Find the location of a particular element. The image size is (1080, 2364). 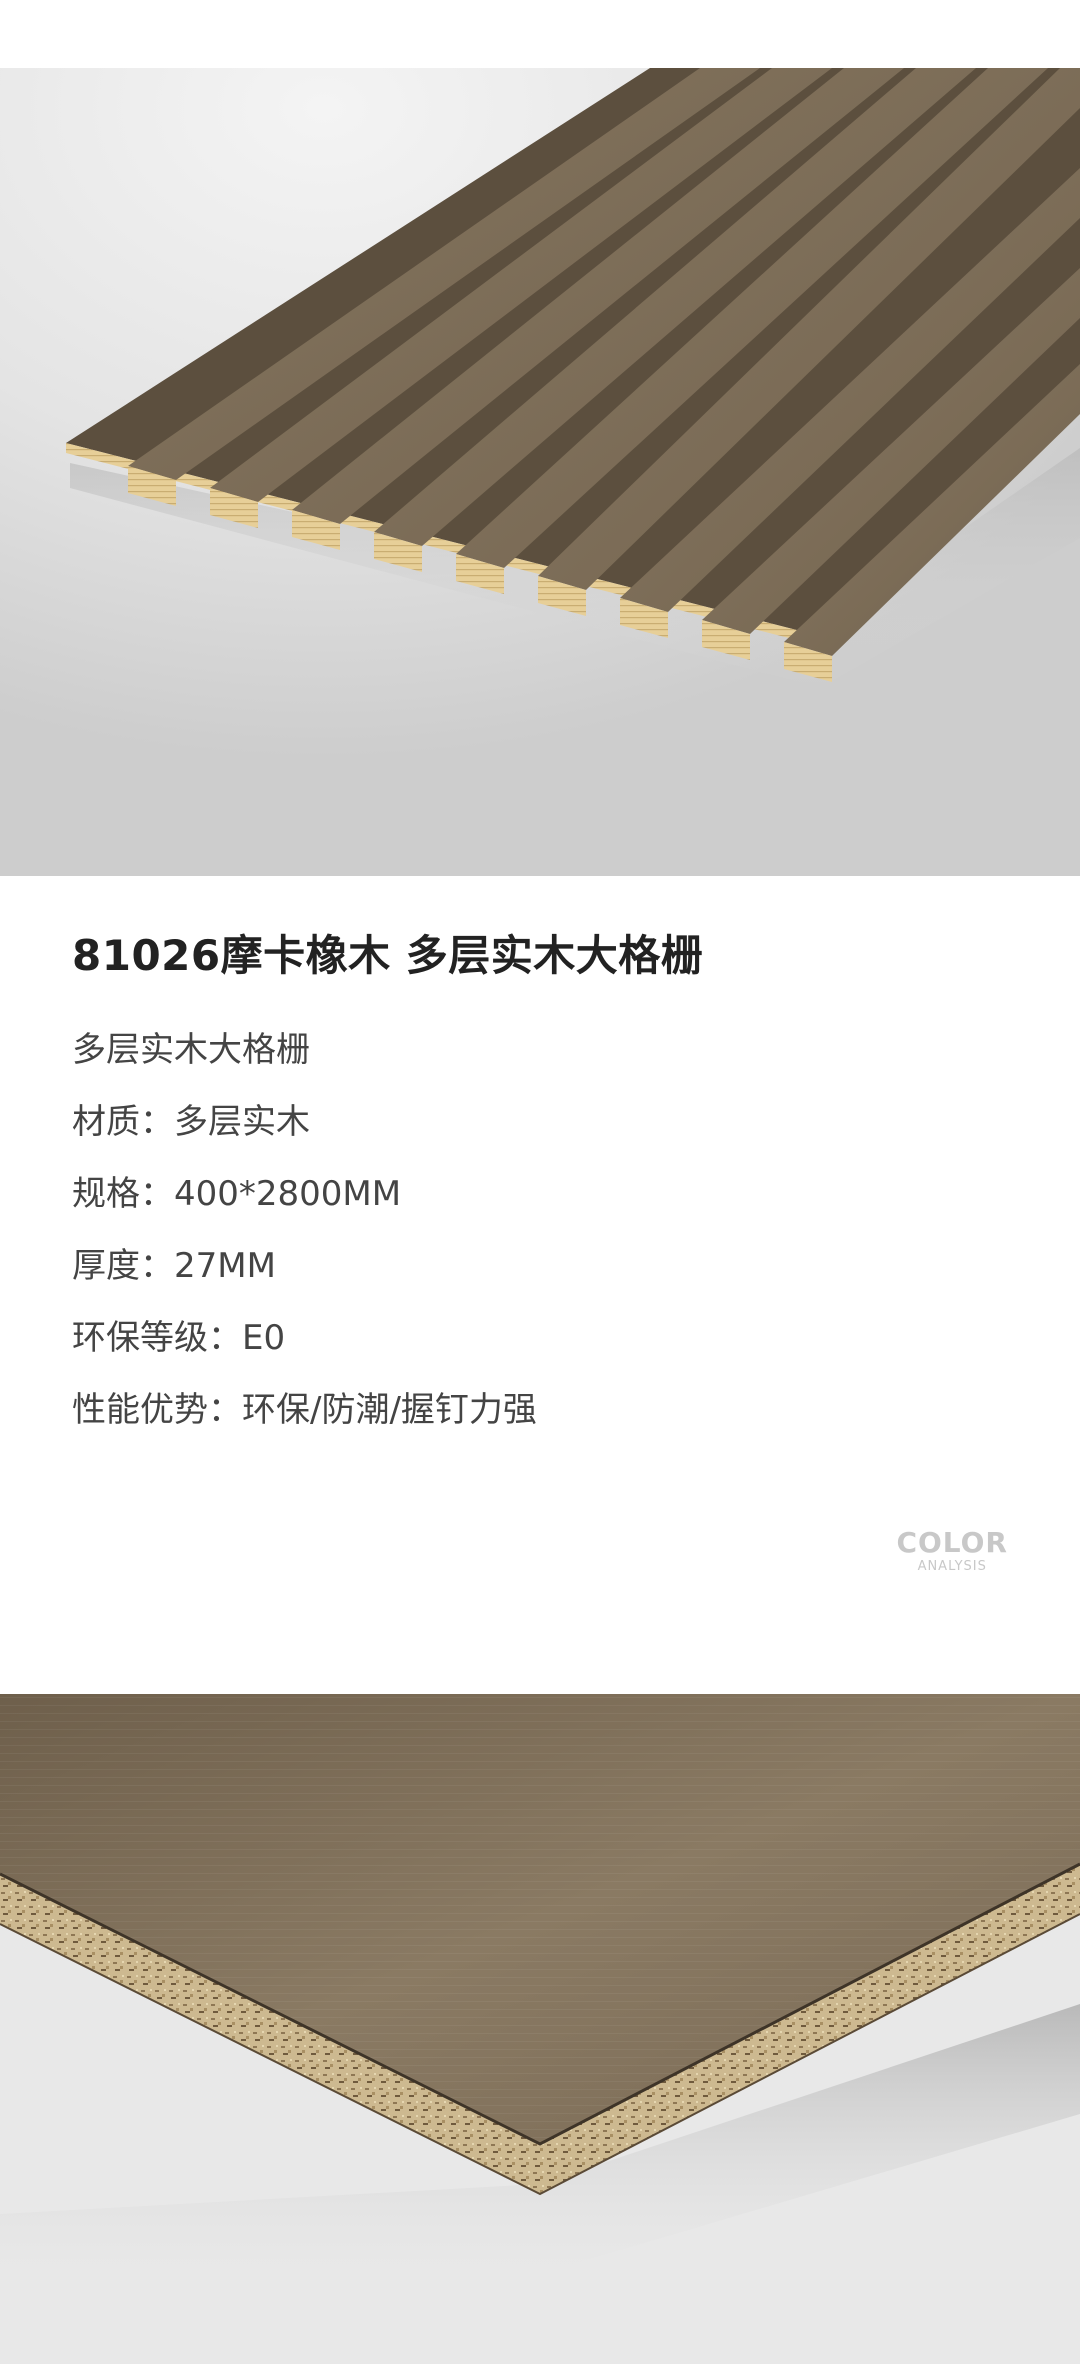

spec-advantages-value: 环保/防潮/握钉力强 is located at coordinates (389, 1410).